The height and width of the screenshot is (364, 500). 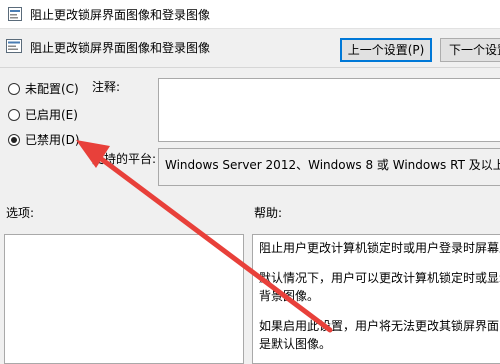 What do you see at coordinates (20, 213) in the screenshot?
I see `options-section-label: 选项:` at bounding box center [20, 213].